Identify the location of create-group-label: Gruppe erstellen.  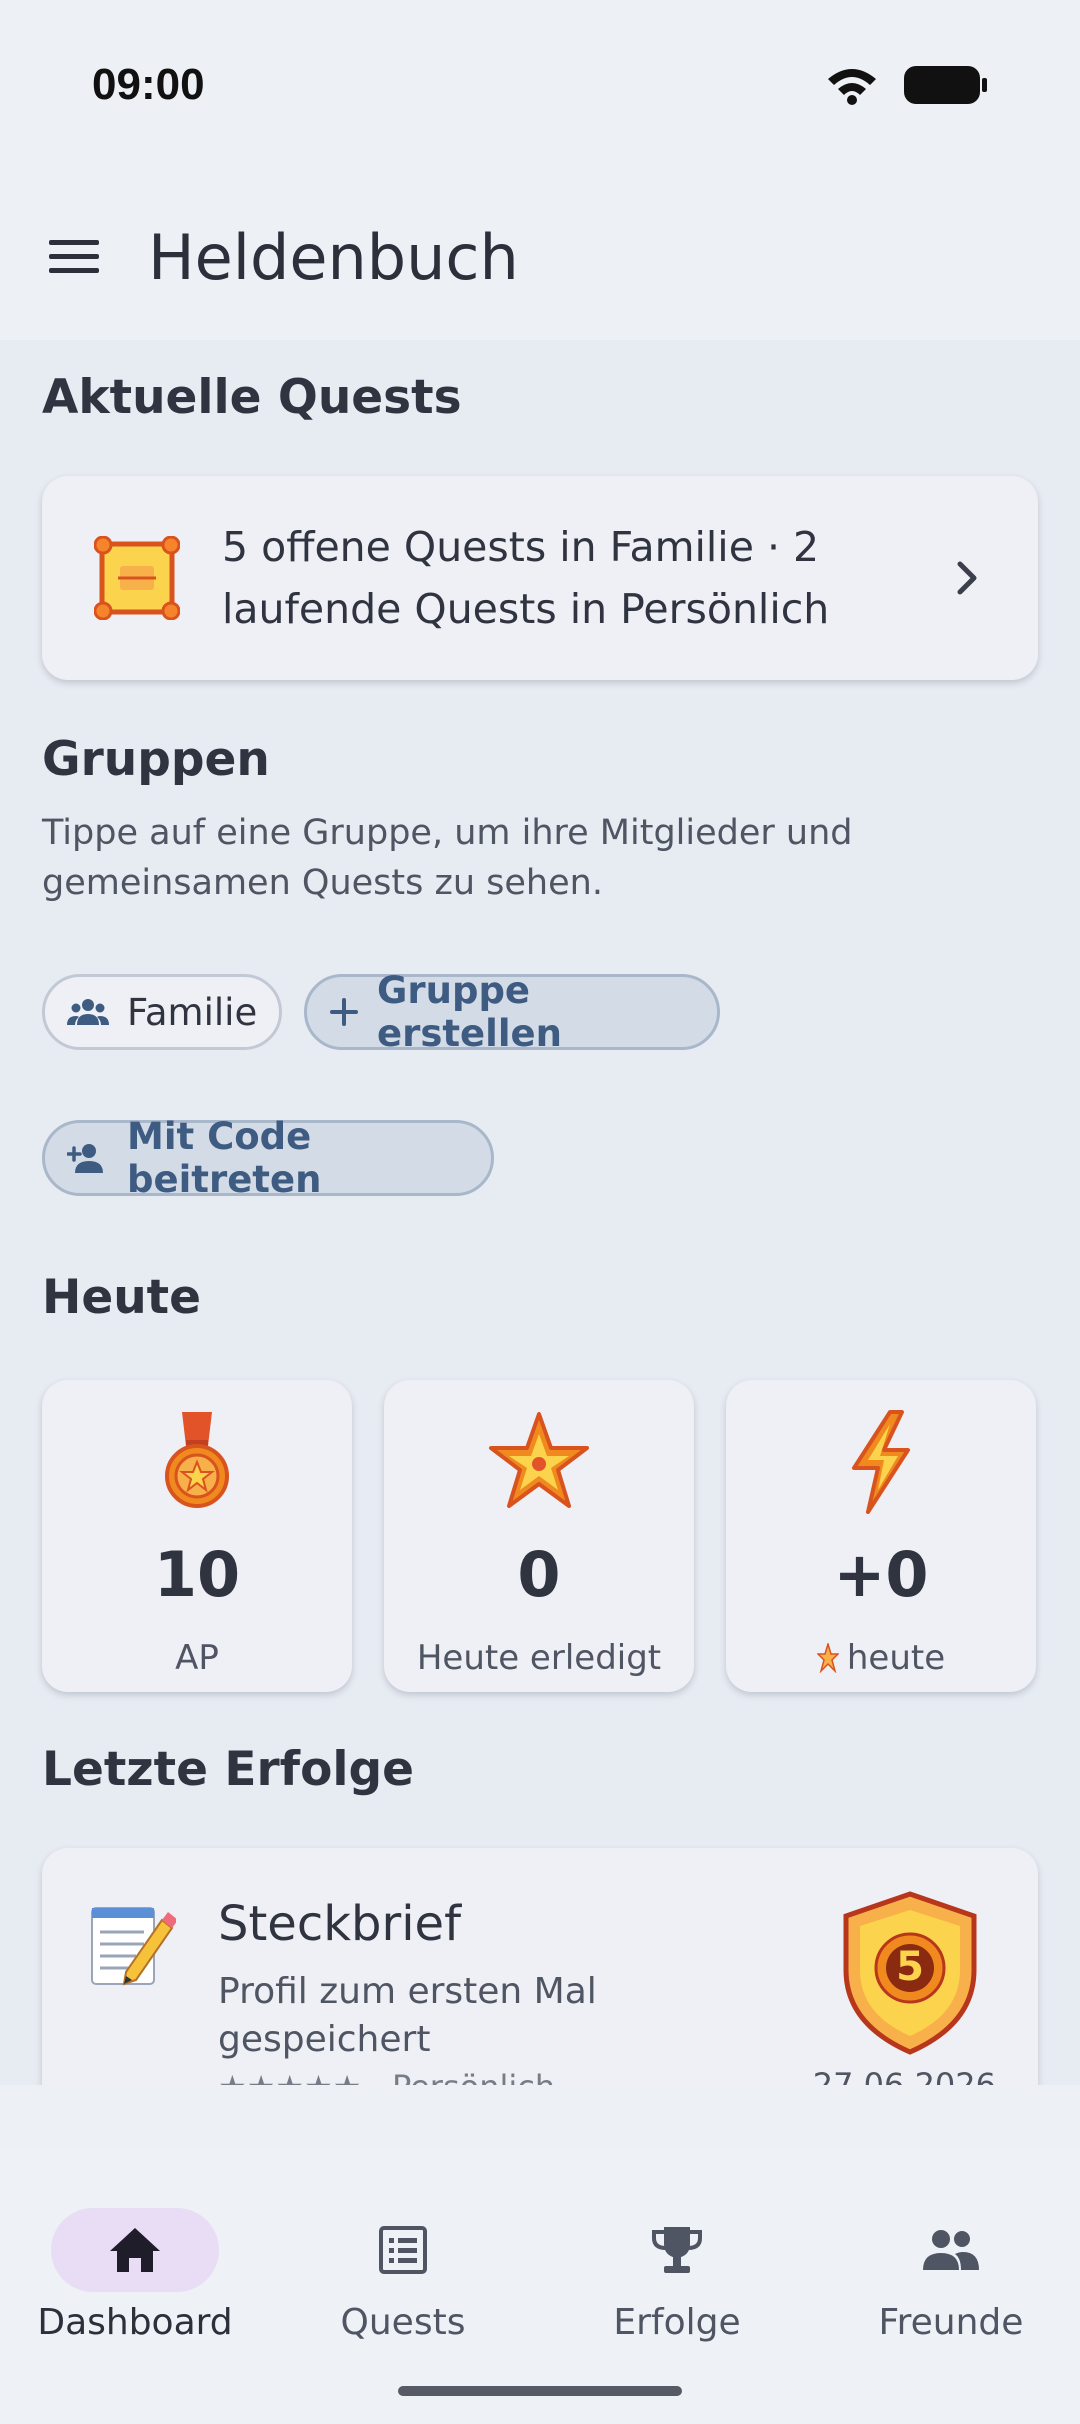
(469, 1012).